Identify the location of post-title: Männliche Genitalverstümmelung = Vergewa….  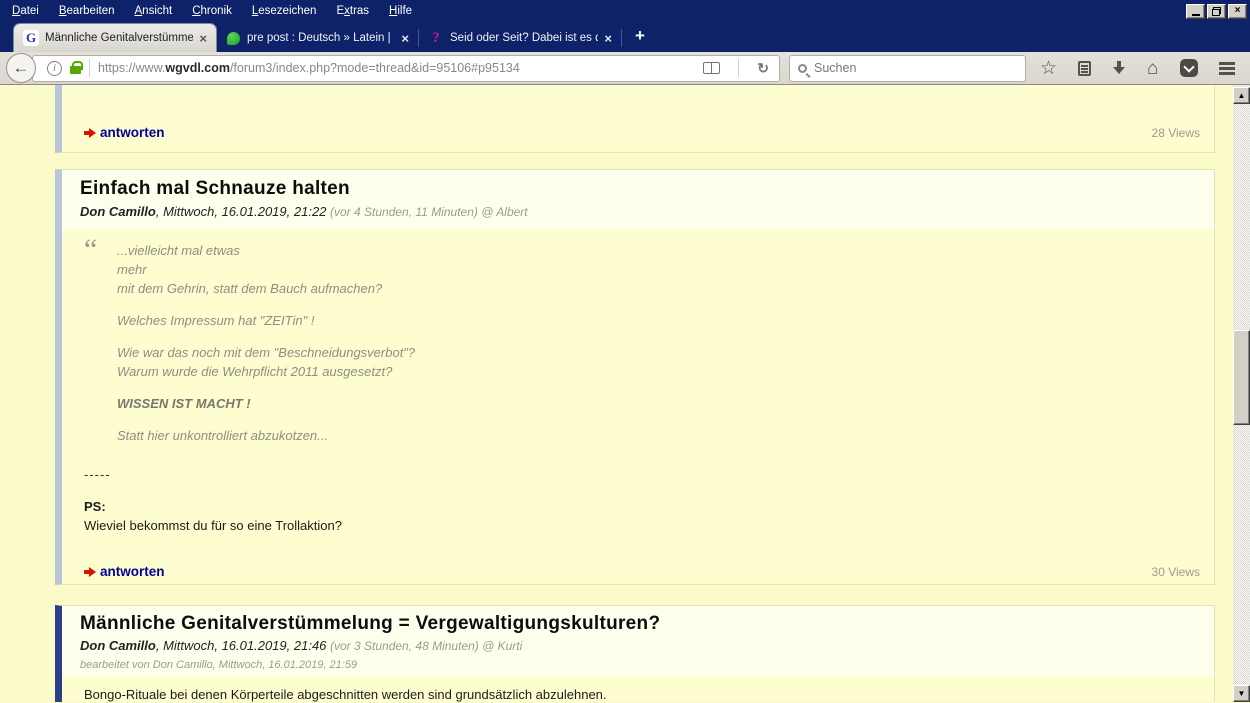
(370, 623).